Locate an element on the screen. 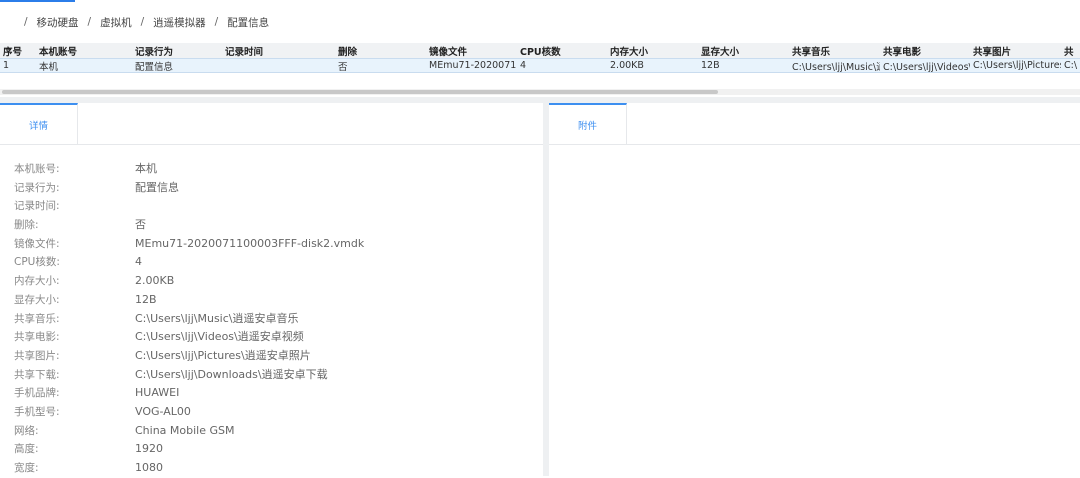  table-cell: MEmu71-20200711( is located at coordinates (473, 65).